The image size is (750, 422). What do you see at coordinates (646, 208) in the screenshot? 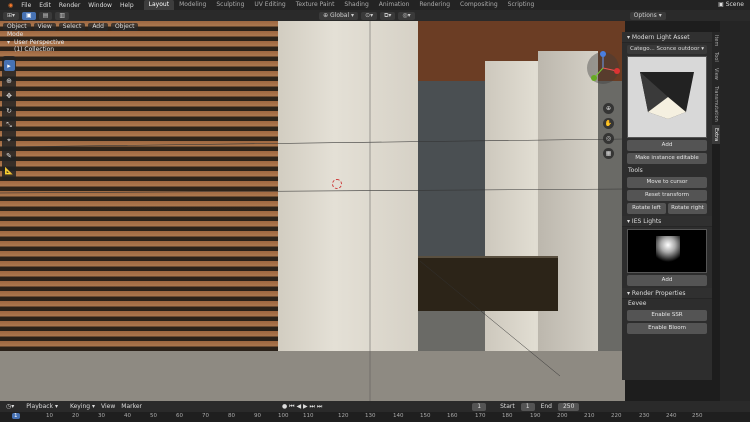
I see `rotate-left-button: Rotate left` at bounding box center [646, 208].